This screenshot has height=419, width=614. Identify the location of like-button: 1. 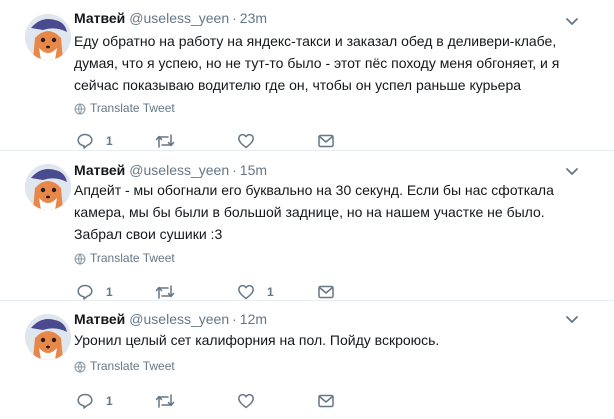
(255, 292).